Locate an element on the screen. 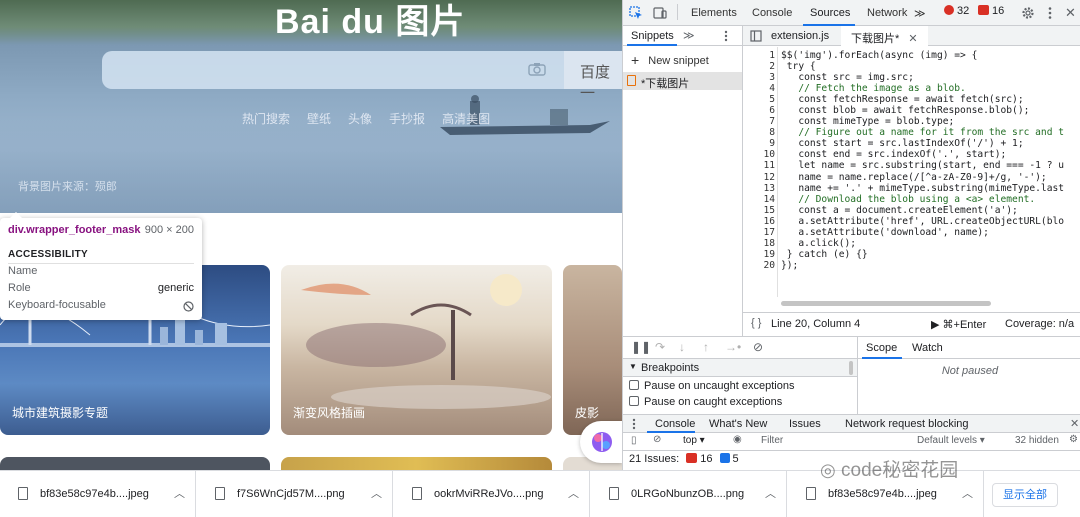 The image size is (1080, 517). line-number: 8 is located at coordinates (759, 132).